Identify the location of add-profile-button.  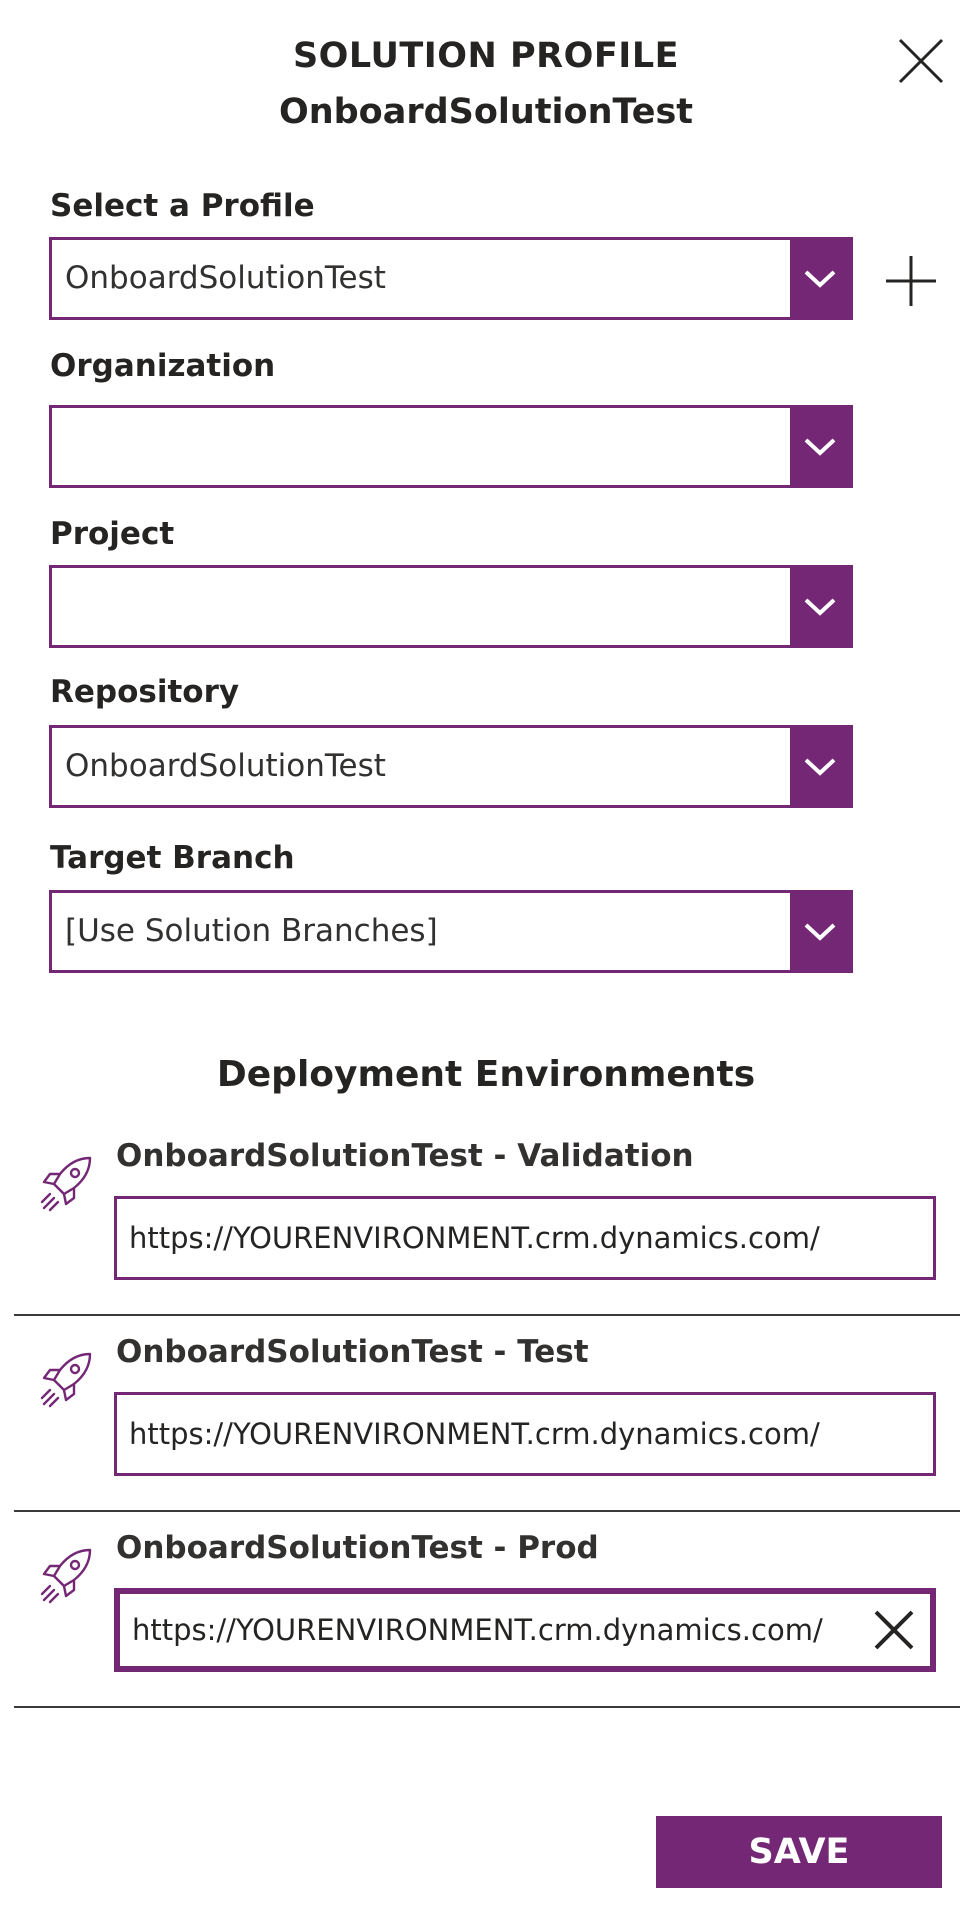
(911, 281).